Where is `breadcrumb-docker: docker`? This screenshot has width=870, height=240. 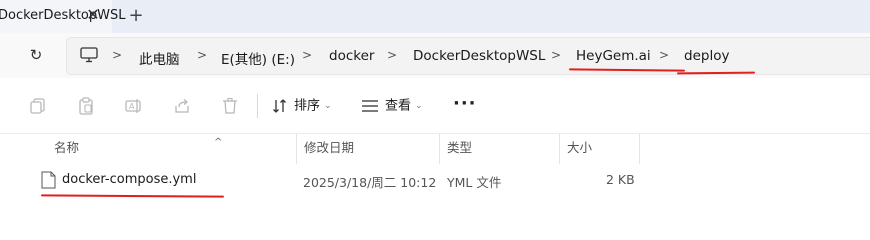 breadcrumb-docker: docker is located at coordinates (351, 56).